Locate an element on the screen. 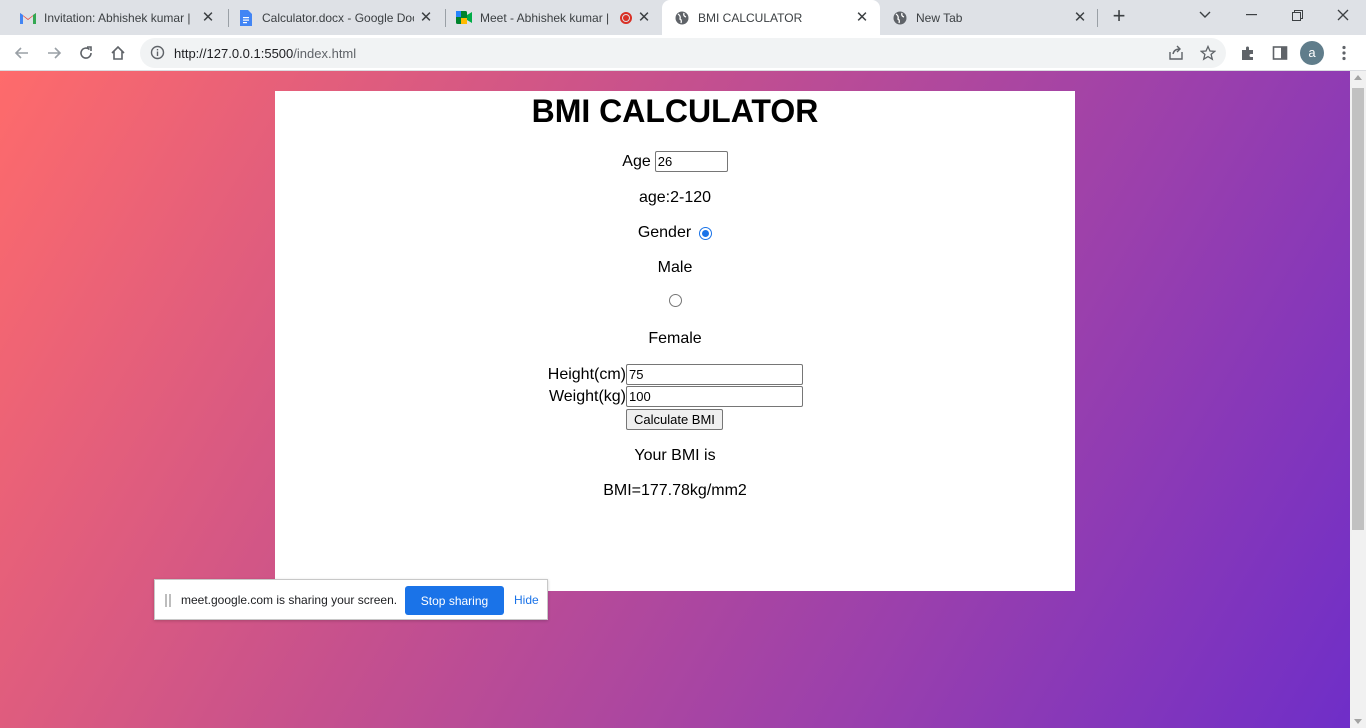 The width and height of the screenshot is (1366, 728). tab-gmail-invitation: Invitation: Abhishek kumar | ✕ is located at coordinates (117, 17).